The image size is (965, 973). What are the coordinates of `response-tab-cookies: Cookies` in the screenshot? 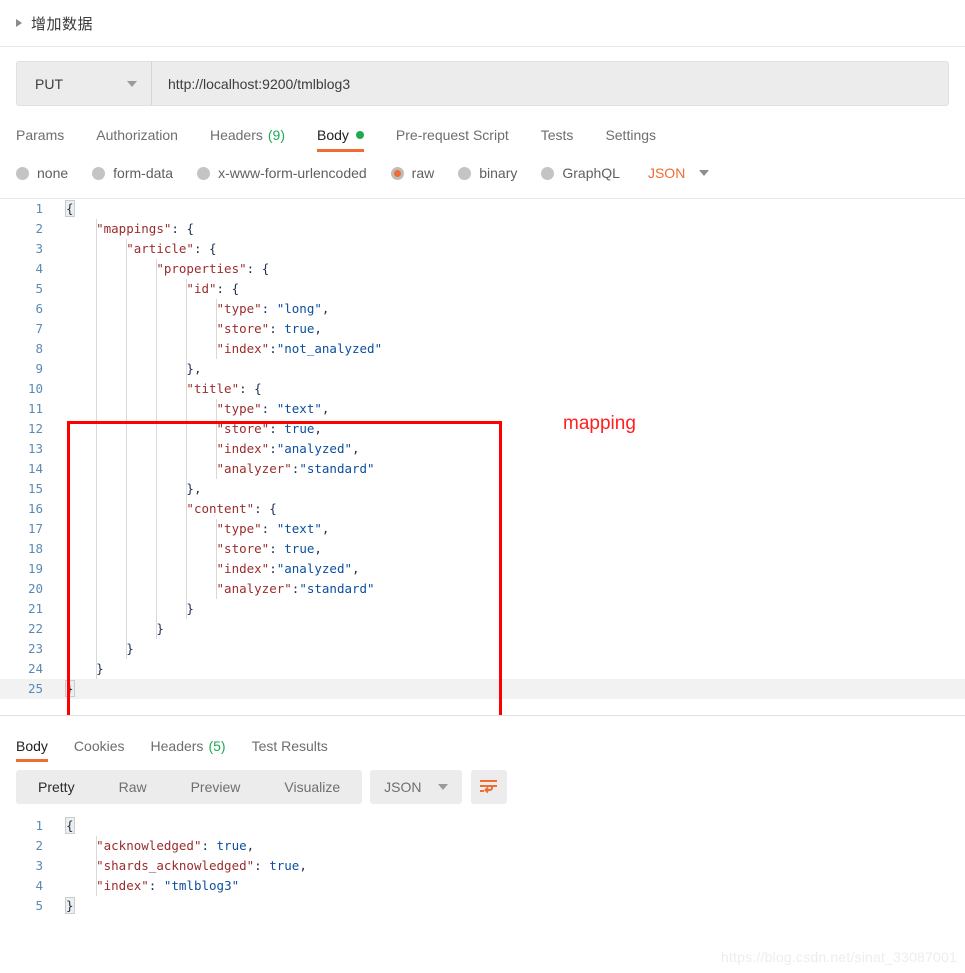 It's located at (99, 750).